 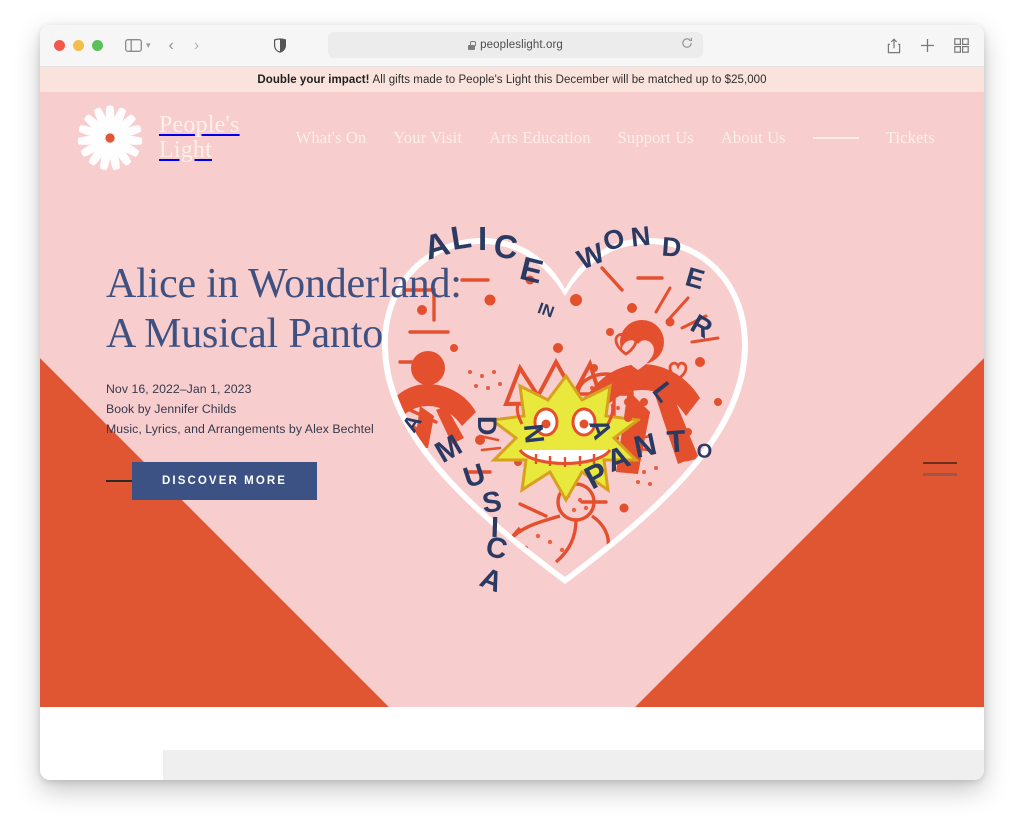 What do you see at coordinates (71, 45) in the screenshot?
I see `window-controls` at bounding box center [71, 45].